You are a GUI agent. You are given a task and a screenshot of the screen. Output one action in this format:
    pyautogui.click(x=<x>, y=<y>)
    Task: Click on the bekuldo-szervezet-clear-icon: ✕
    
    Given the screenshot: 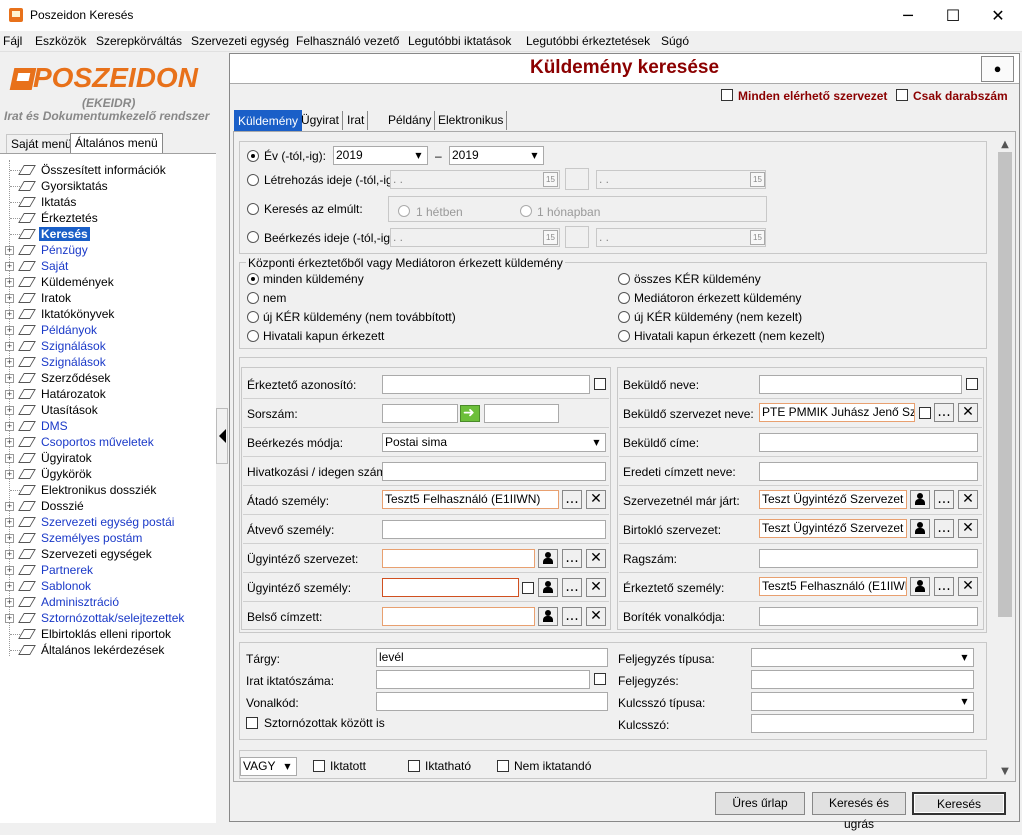 What is the action you would take?
    pyautogui.click(x=968, y=412)
    